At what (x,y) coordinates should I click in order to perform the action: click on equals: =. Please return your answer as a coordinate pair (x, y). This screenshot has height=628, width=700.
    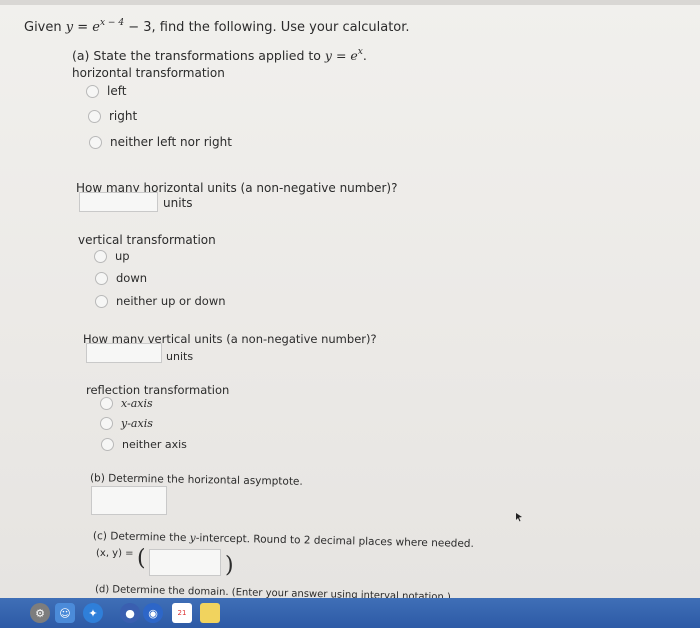
    Looking at the image, I should click on (83, 27).